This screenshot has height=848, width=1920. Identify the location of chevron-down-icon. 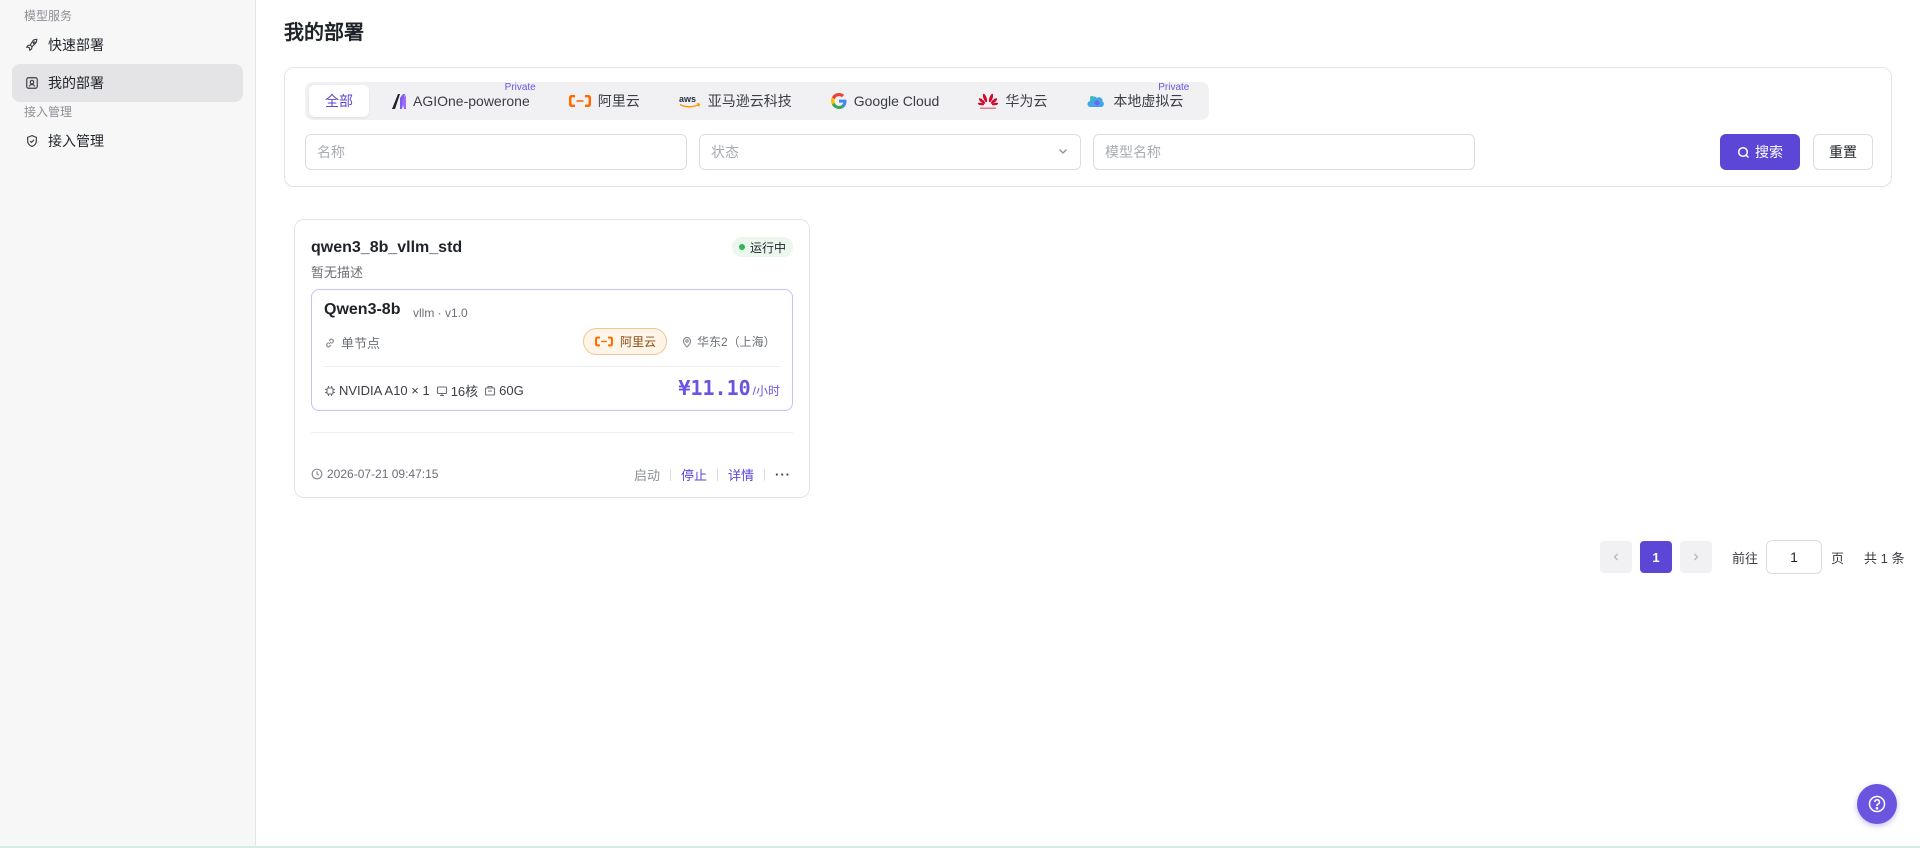
(1063, 152).